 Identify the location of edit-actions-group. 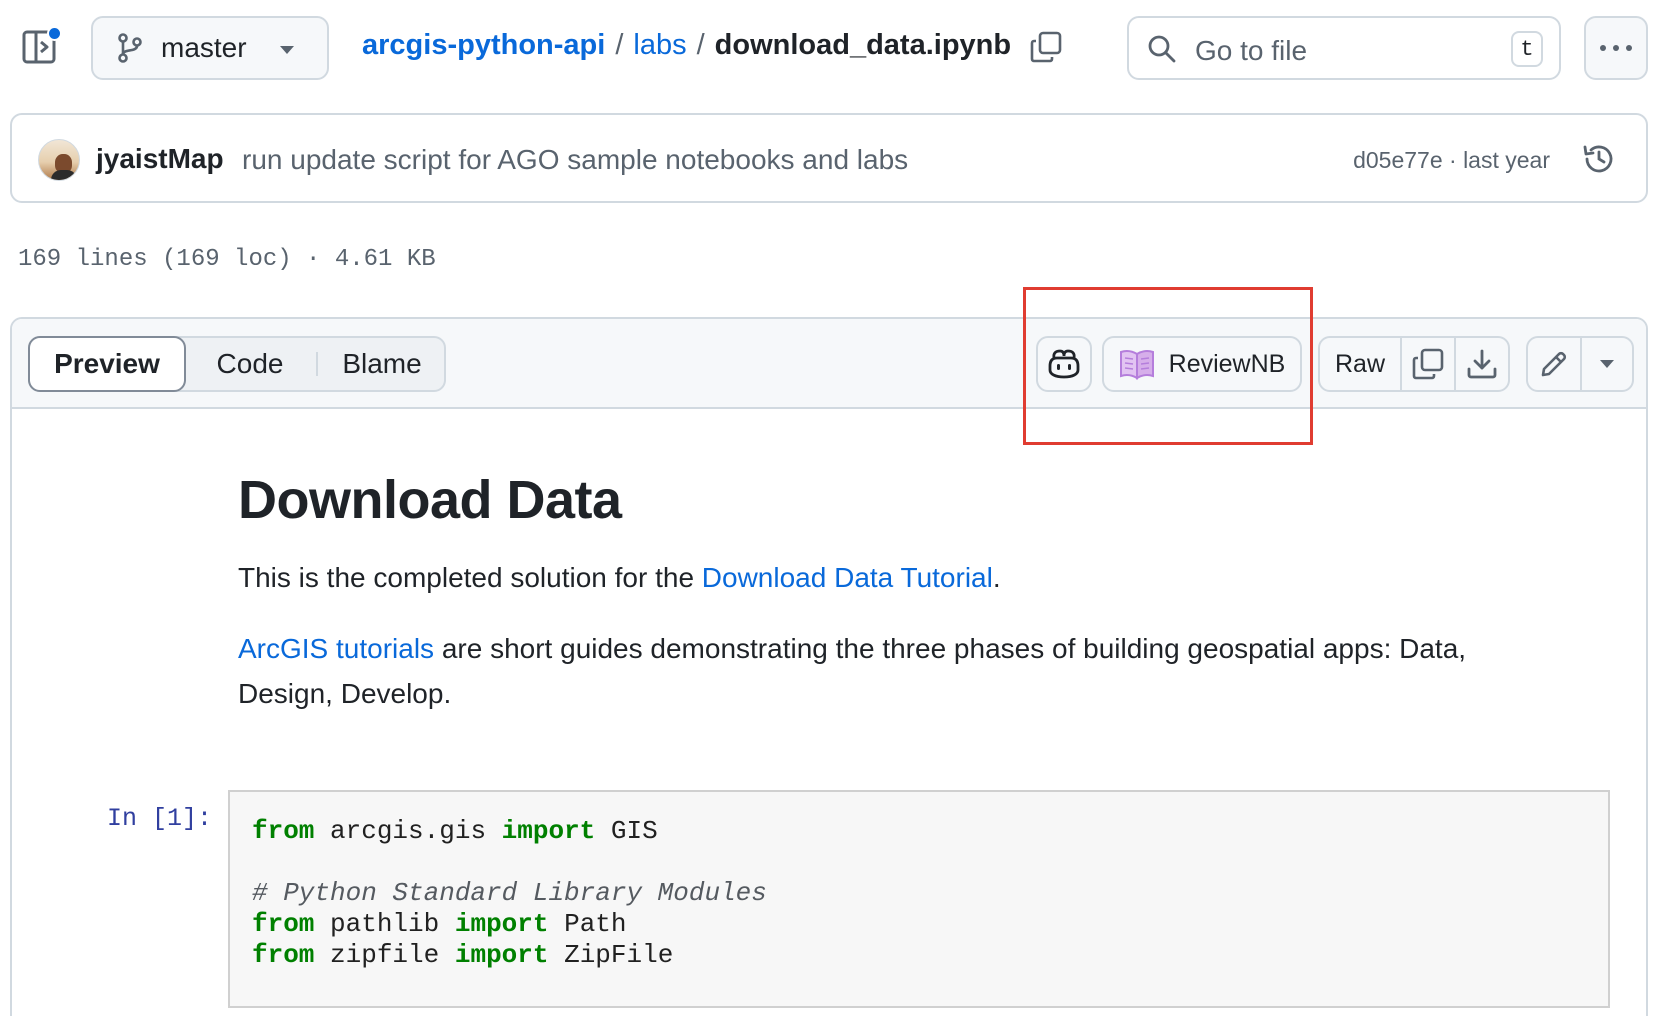
(1580, 364).